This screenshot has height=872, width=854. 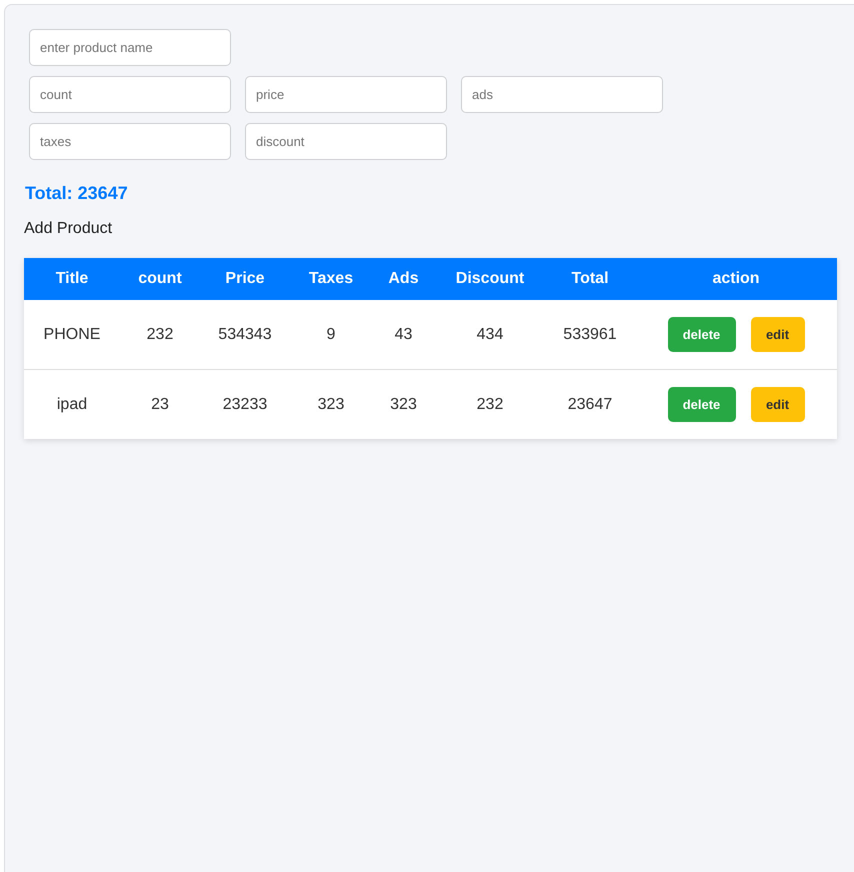 What do you see at coordinates (160, 279) in the screenshot?
I see `column-header: count` at bounding box center [160, 279].